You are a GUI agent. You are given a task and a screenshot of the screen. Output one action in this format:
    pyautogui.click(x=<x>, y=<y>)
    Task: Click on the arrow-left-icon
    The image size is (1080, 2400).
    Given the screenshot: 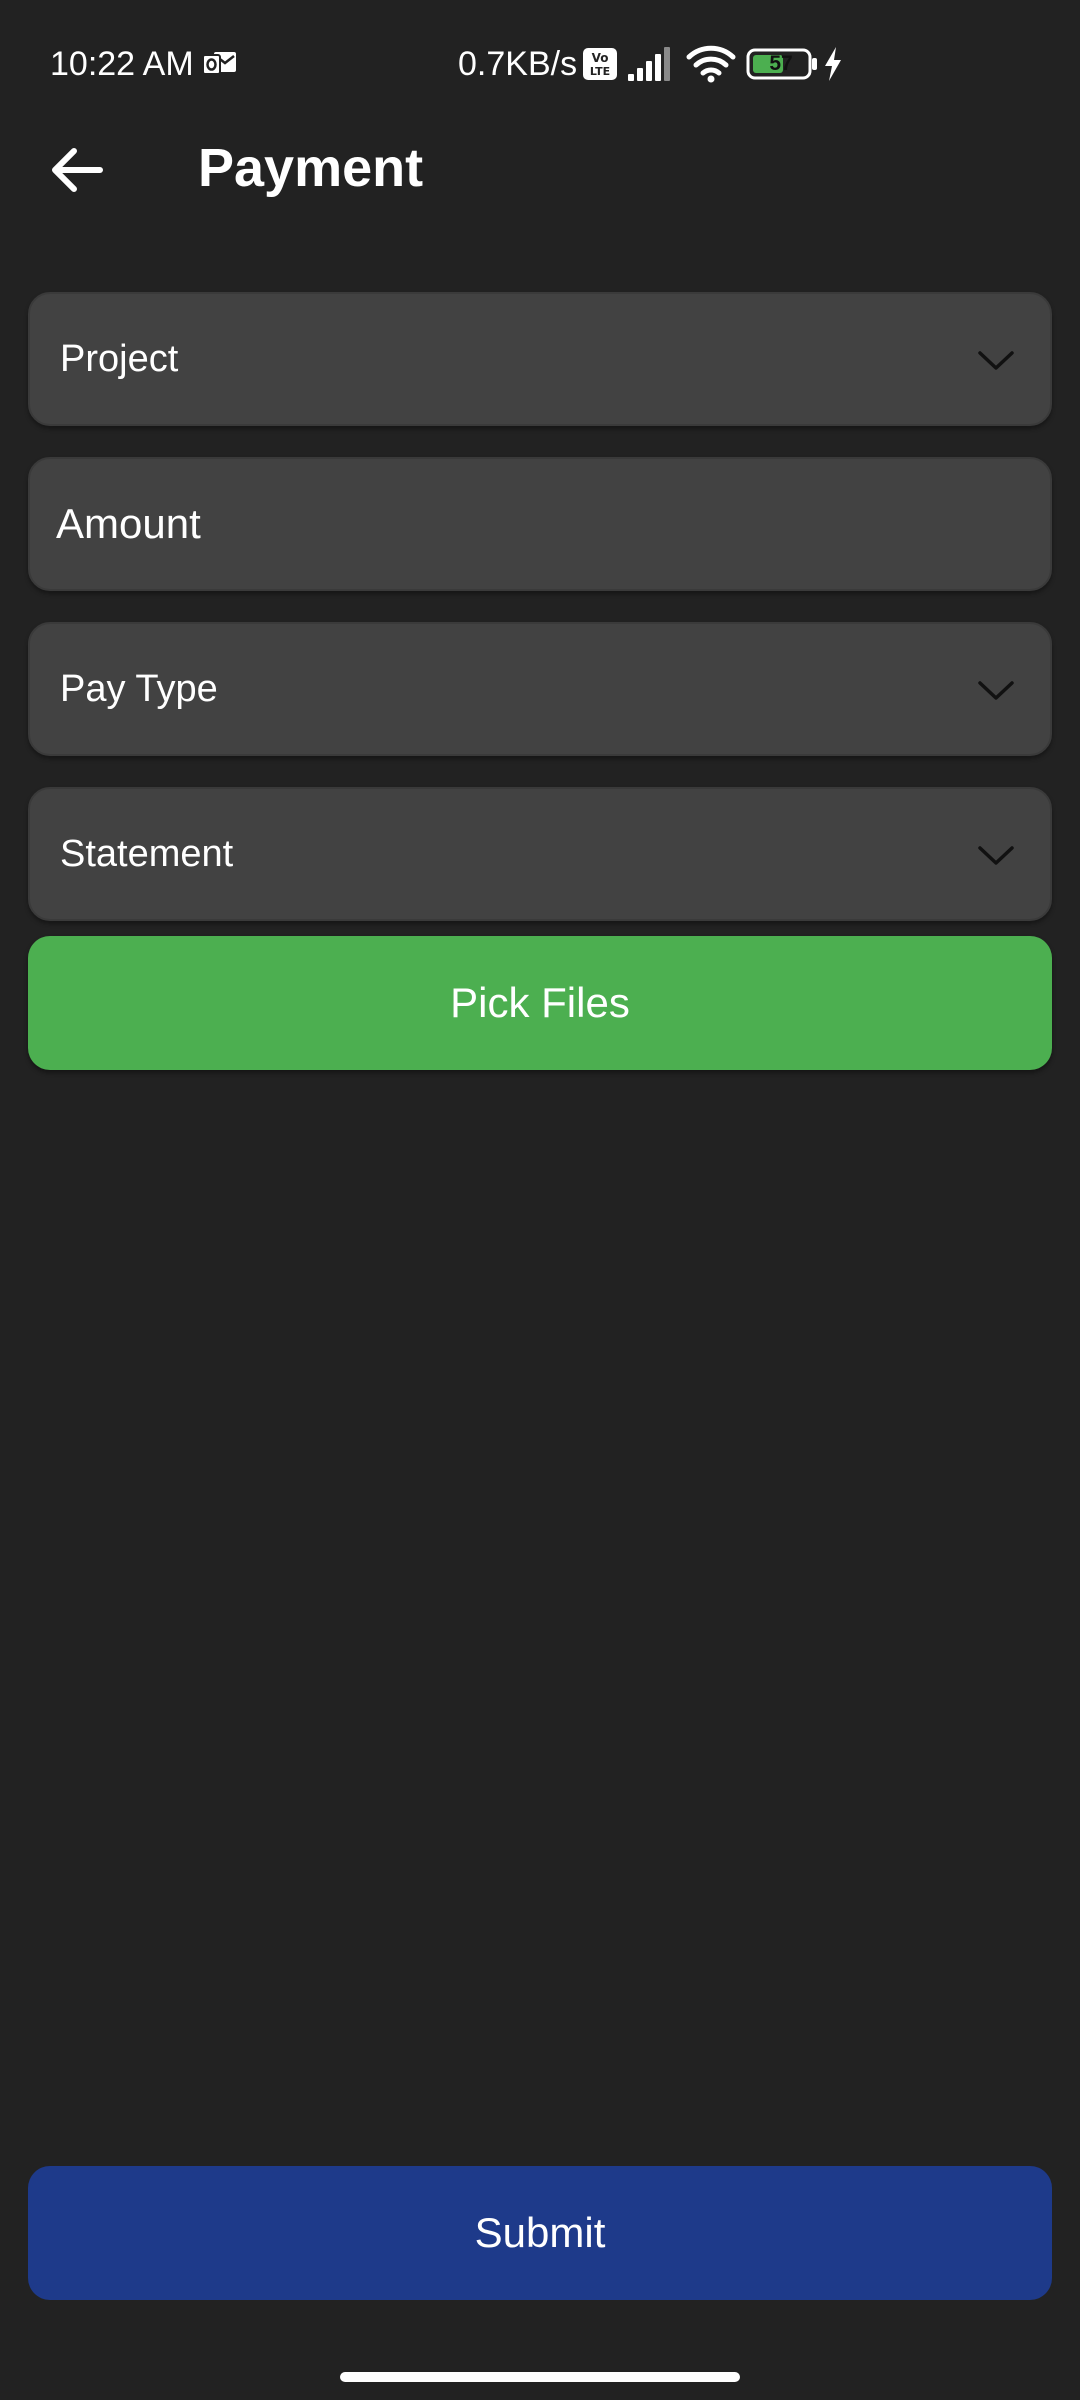 What is the action you would take?
    pyautogui.click(x=77, y=170)
    